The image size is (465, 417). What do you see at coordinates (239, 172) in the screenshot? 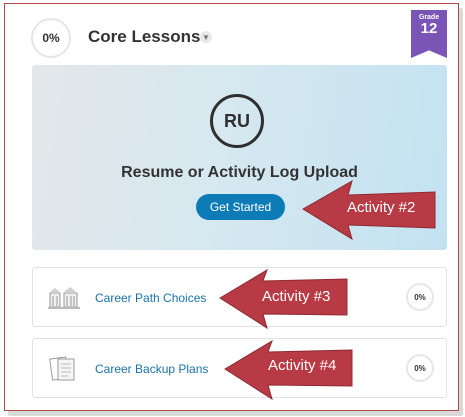
I see `featured-lesson-title: Resume or Activity Log Upload` at bounding box center [239, 172].